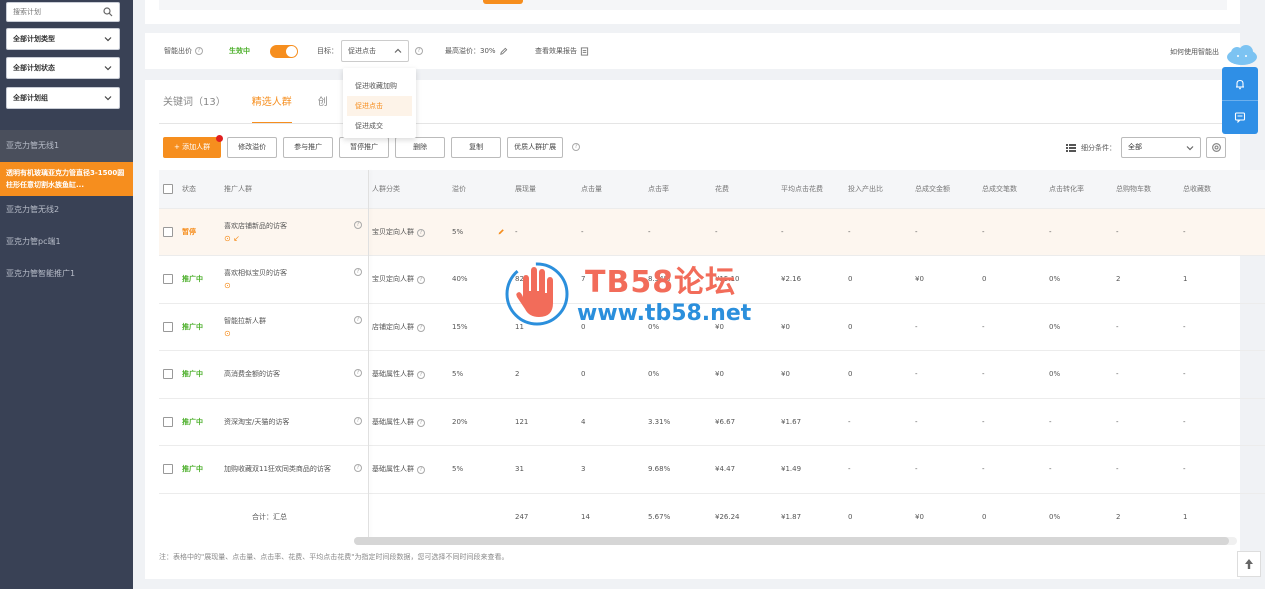 The image size is (1265, 589). What do you see at coordinates (294, 374) in the screenshot?
I see `row-audience-cell: 高消费金额的访客?` at bounding box center [294, 374].